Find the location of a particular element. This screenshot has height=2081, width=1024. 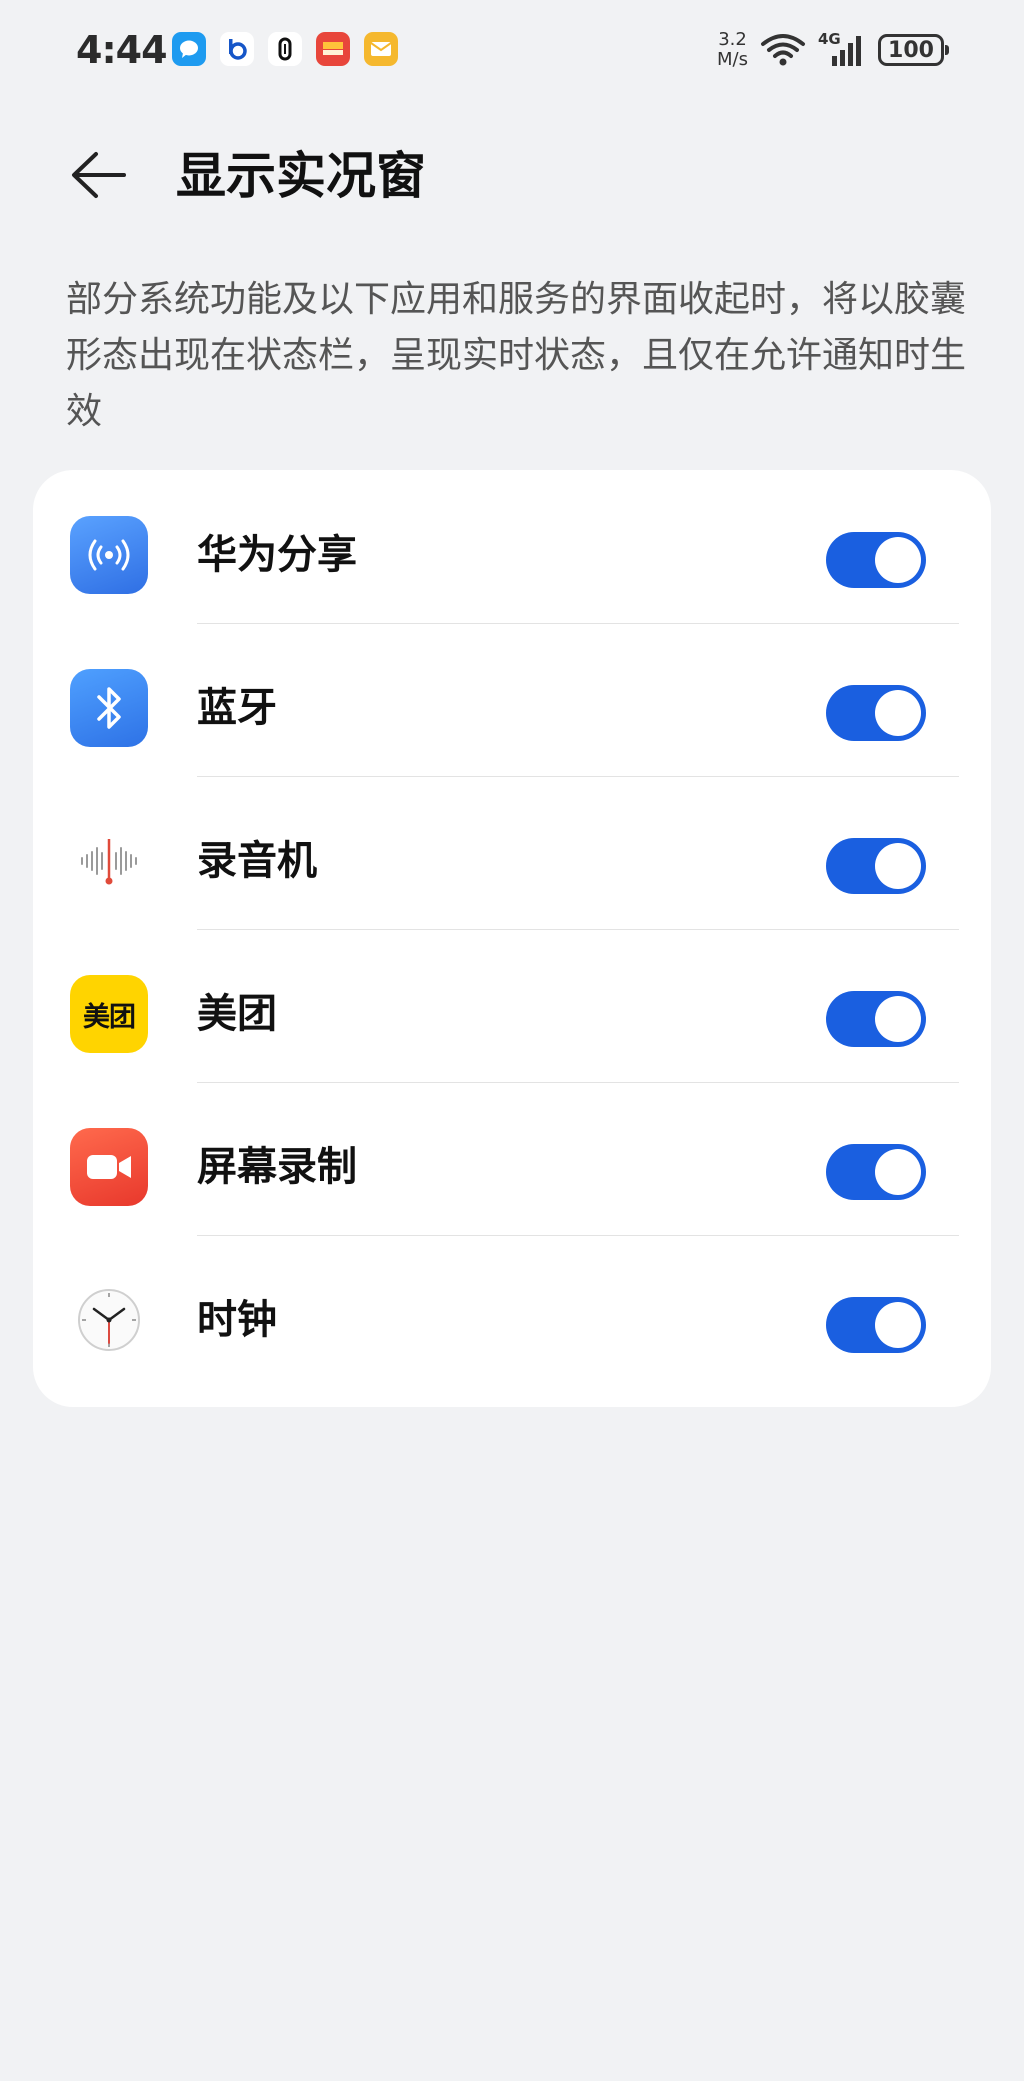

status-right: 3.2 M/s 4G 100 is located at coordinates (833, 50).